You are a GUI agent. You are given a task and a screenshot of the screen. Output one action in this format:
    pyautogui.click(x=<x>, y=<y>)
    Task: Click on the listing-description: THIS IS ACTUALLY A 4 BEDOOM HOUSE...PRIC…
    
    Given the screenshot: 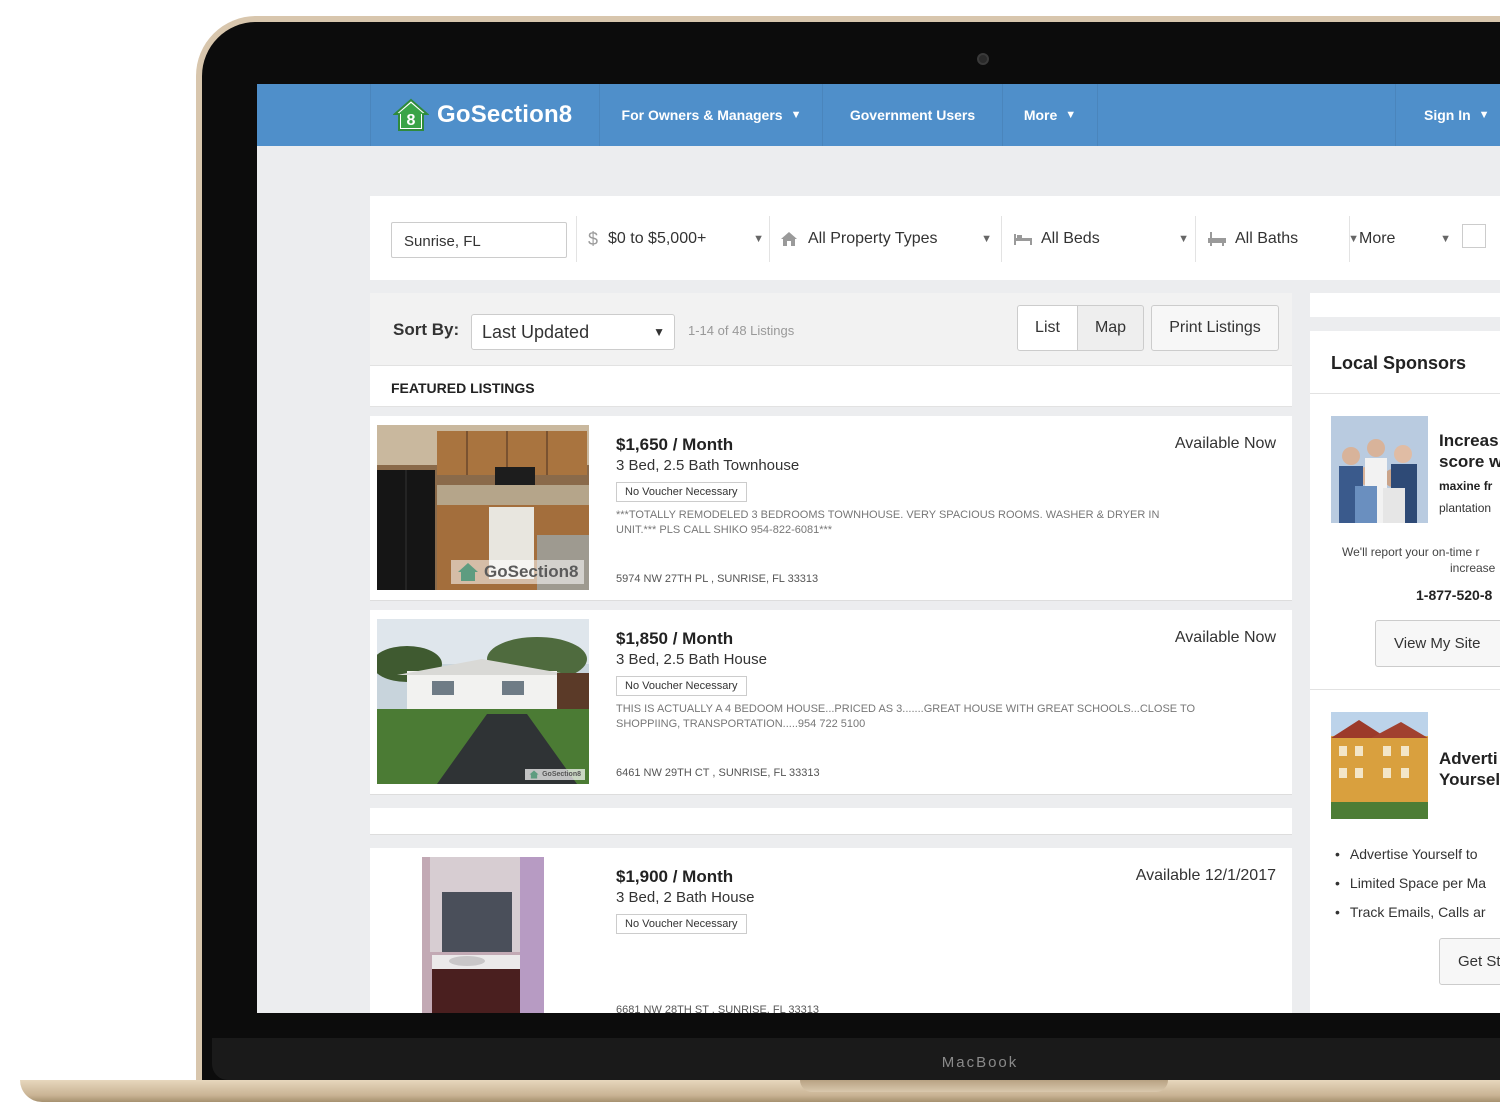 What is the action you would take?
    pyautogui.click(x=906, y=716)
    